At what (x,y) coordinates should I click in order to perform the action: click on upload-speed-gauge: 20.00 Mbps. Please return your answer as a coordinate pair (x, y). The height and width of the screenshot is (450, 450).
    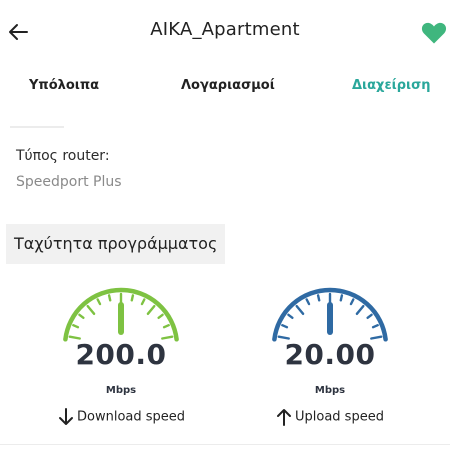
    Looking at the image, I should click on (330, 340).